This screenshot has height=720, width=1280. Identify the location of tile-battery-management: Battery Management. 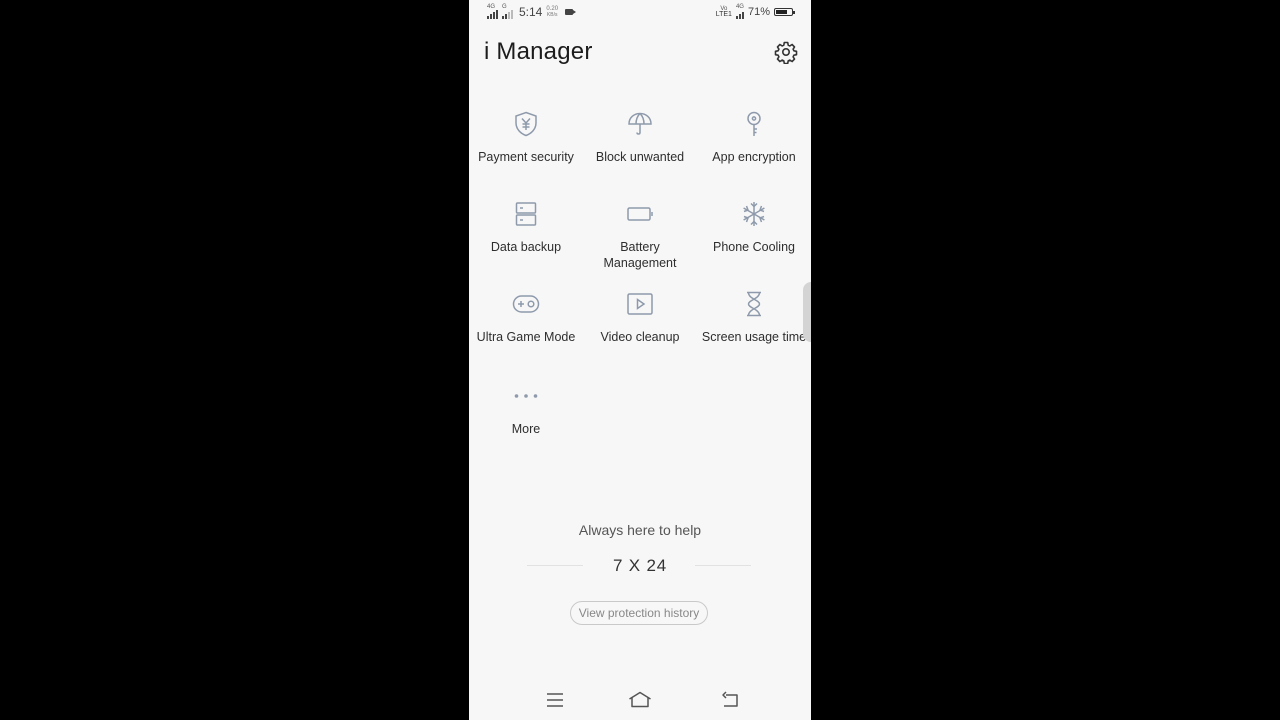
(640, 236).